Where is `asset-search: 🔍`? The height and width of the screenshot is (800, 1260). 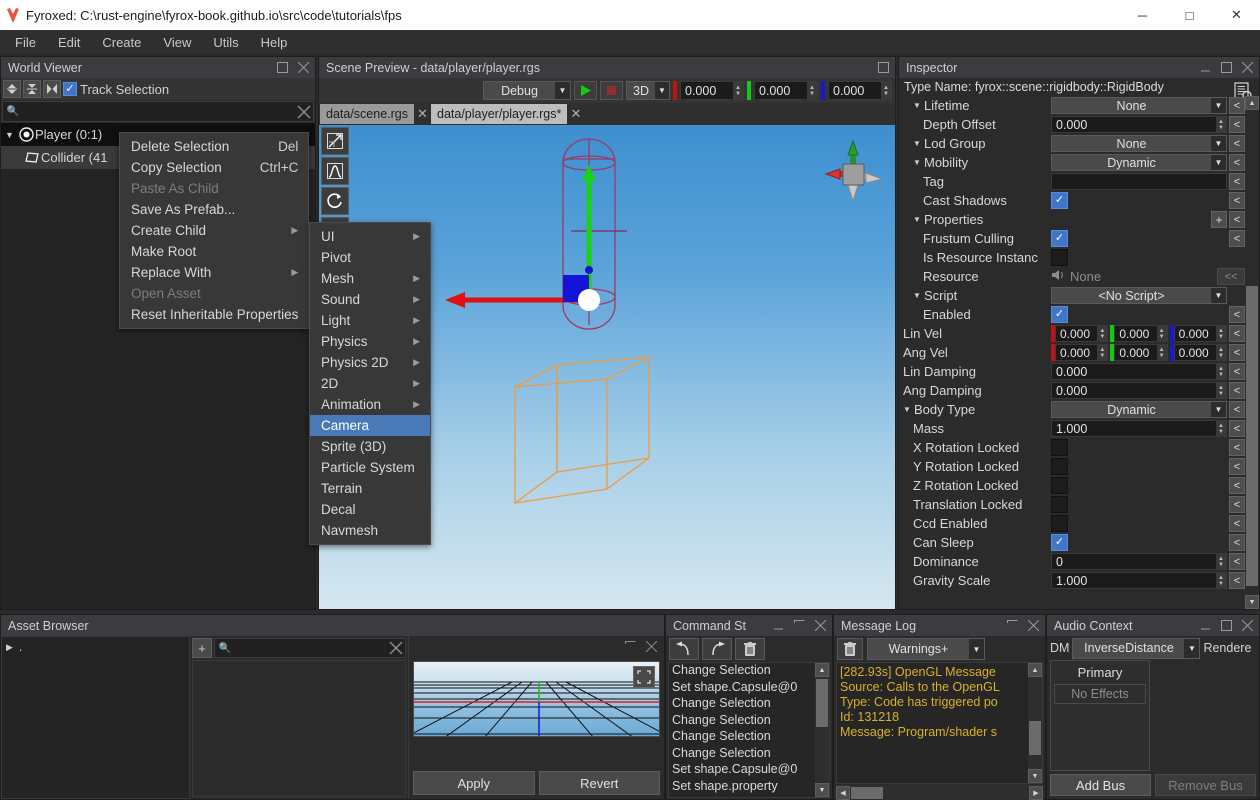
asset-search: 🔍 is located at coordinates (310, 648).